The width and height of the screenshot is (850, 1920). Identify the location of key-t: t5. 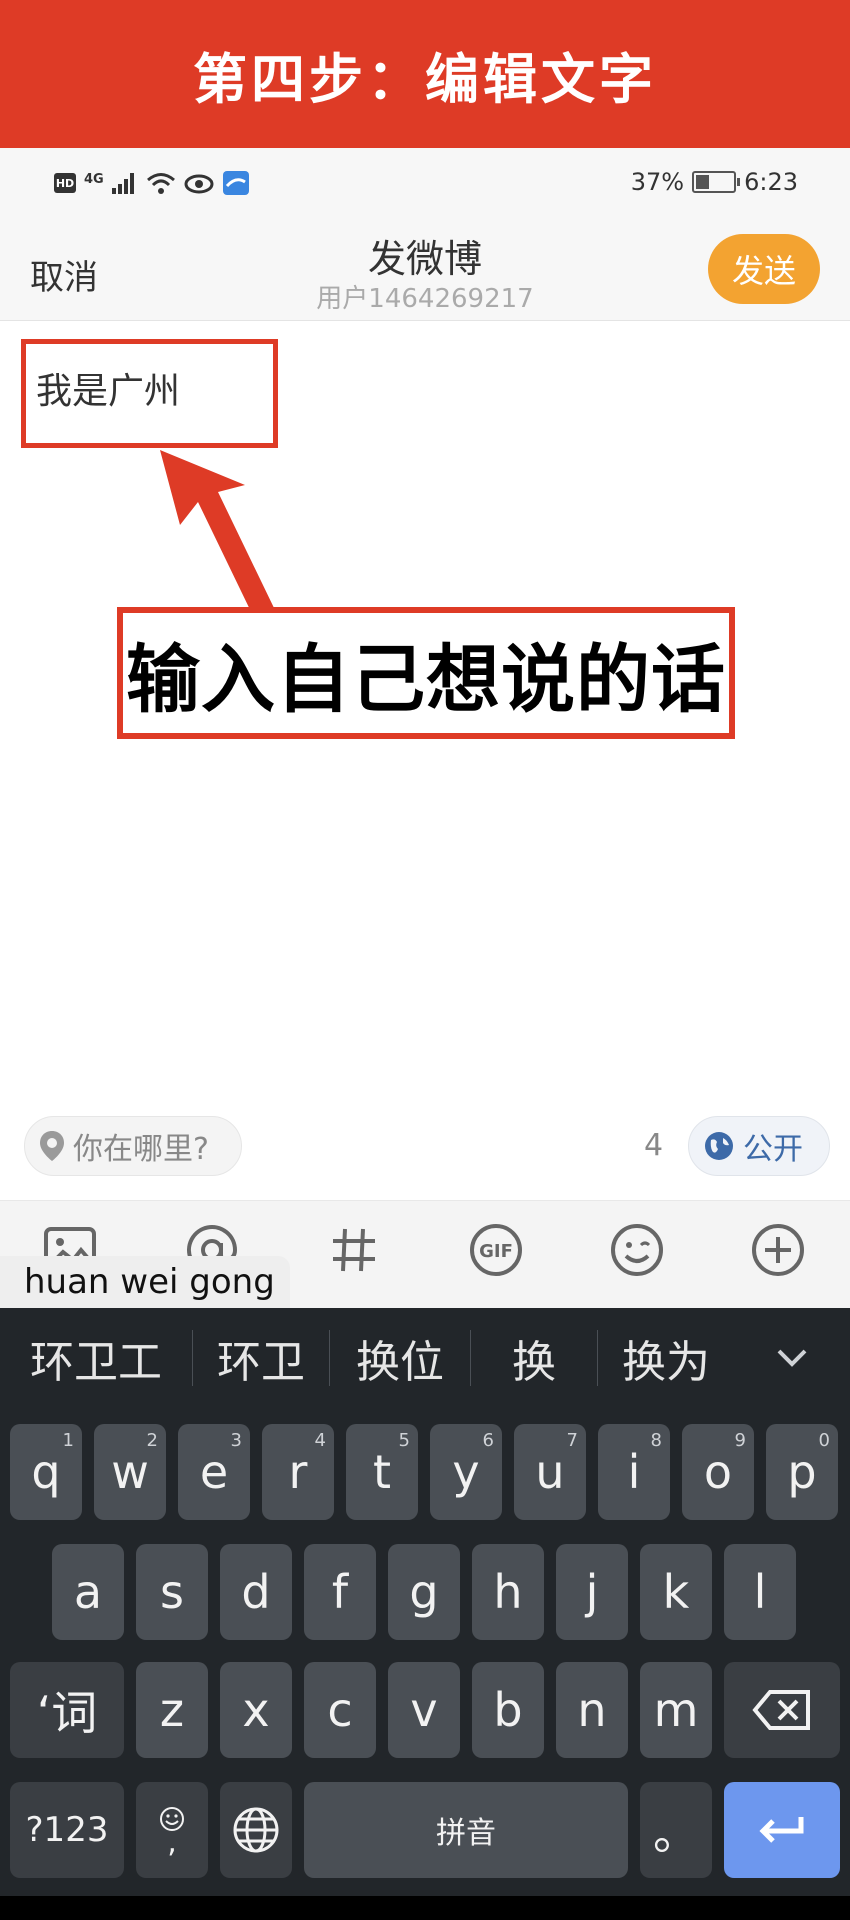
(382, 1472).